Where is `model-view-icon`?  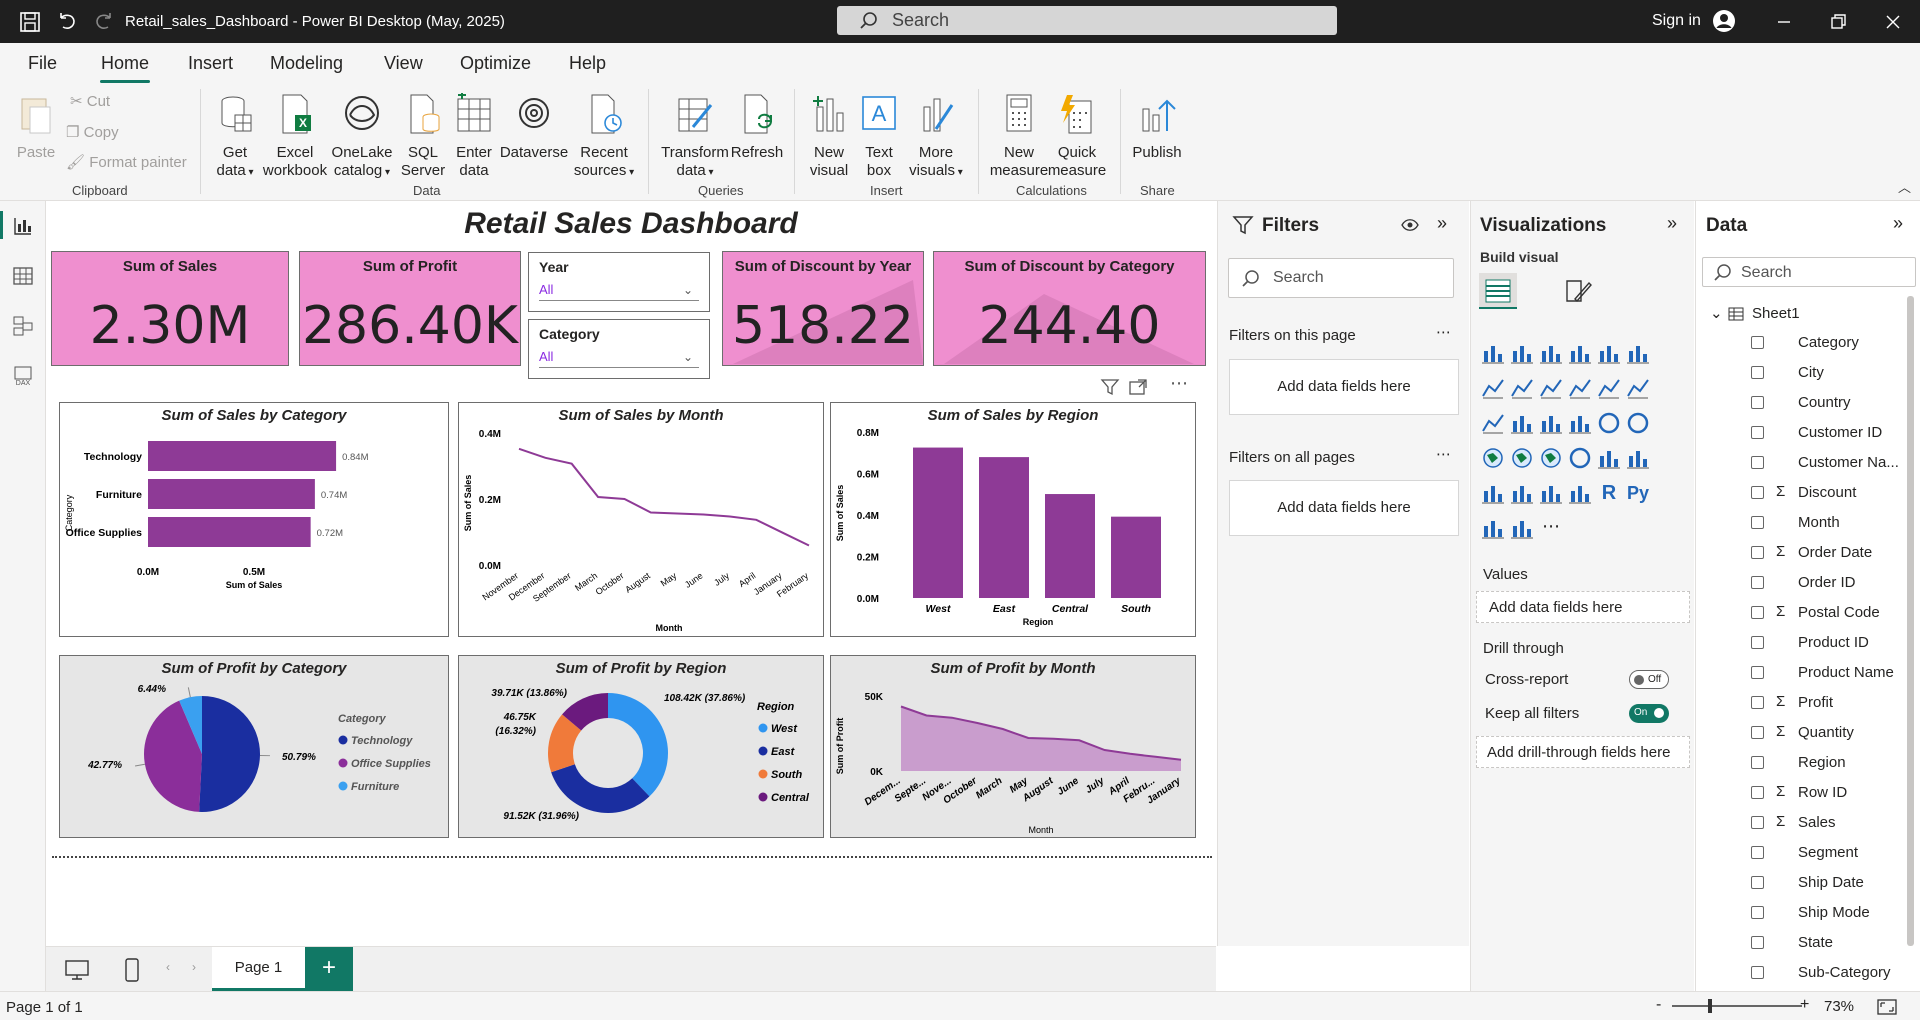 model-view-icon is located at coordinates (23, 326).